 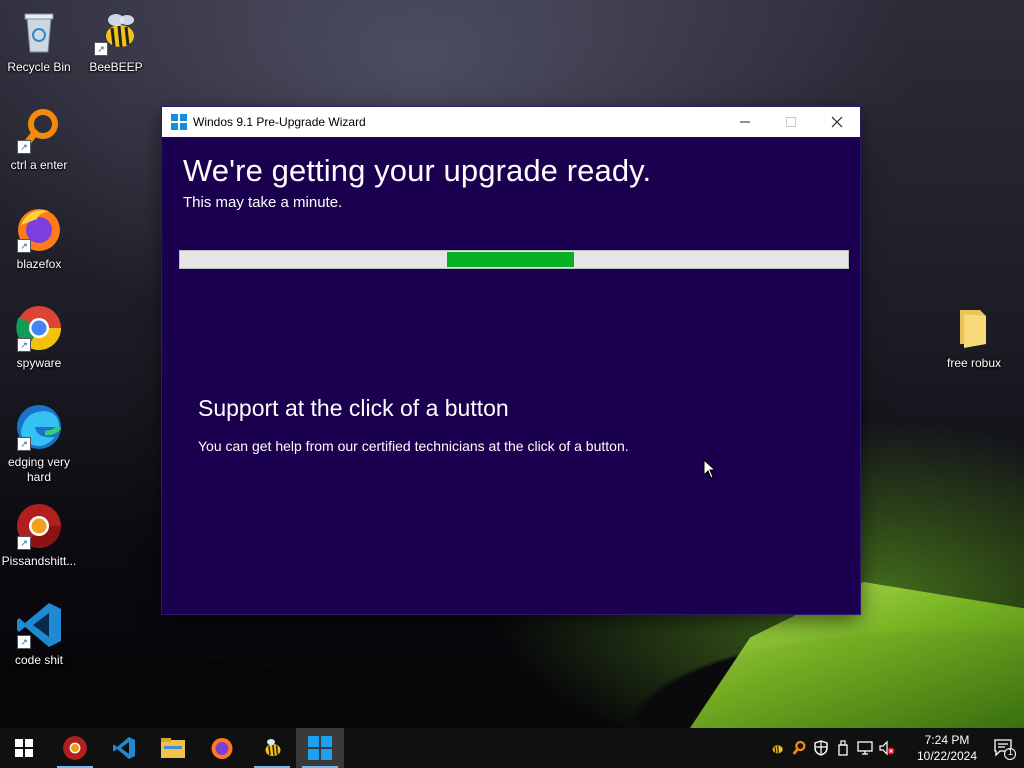 I want to click on network-icon, so click(x=865, y=748).